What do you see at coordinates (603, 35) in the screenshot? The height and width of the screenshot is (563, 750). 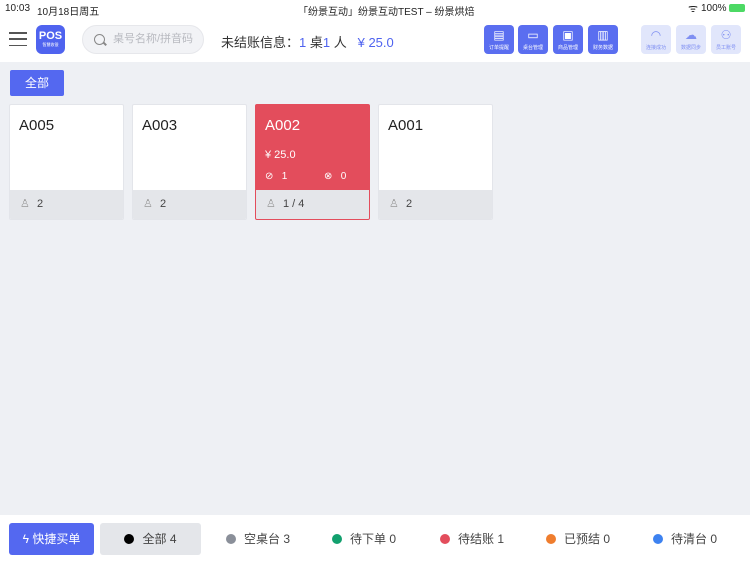 I see `finance-icon: ▥` at bounding box center [603, 35].